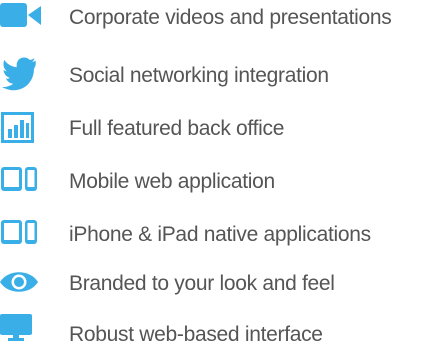 The height and width of the screenshot is (354, 435). I want to click on feature-item-mobile-web: Mobile web application, so click(217, 180).